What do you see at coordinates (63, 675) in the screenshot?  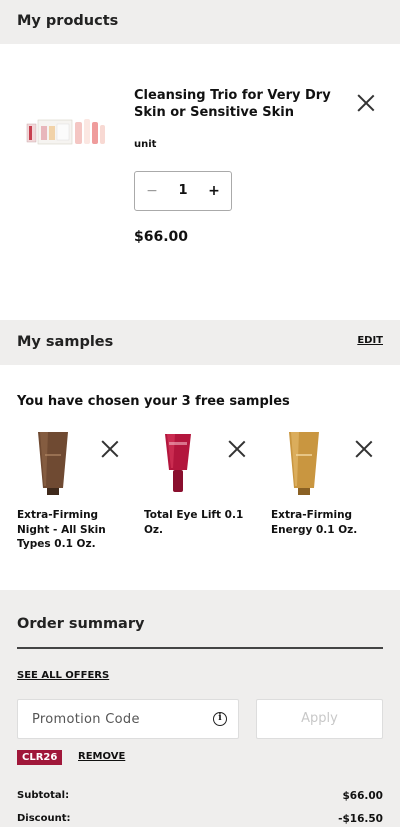 I see `see-all-offers-link: SEE ALL OFFERS` at bounding box center [63, 675].